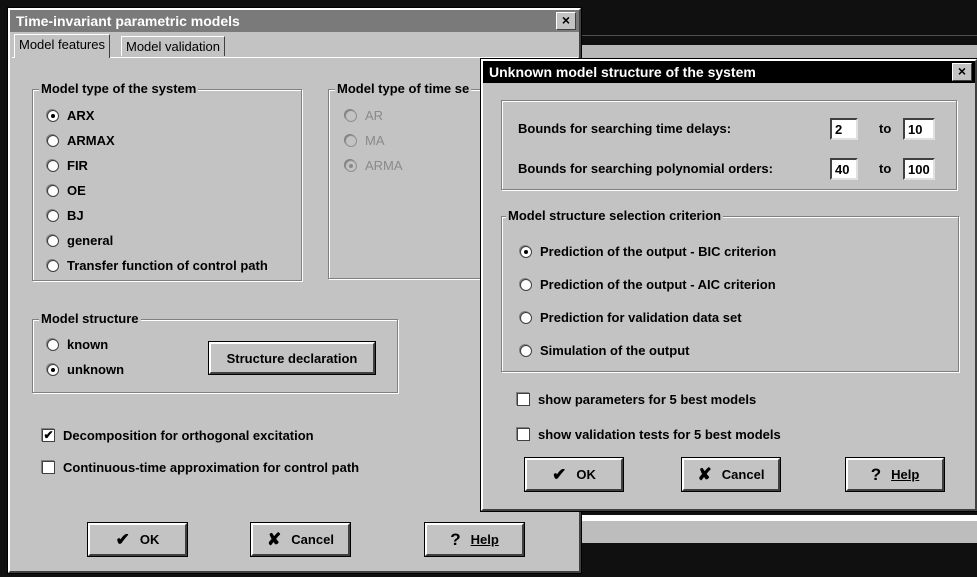 The image size is (977, 577). What do you see at coordinates (474, 539) in the screenshot?
I see `main-help-button: ? Help` at bounding box center [474, 539].